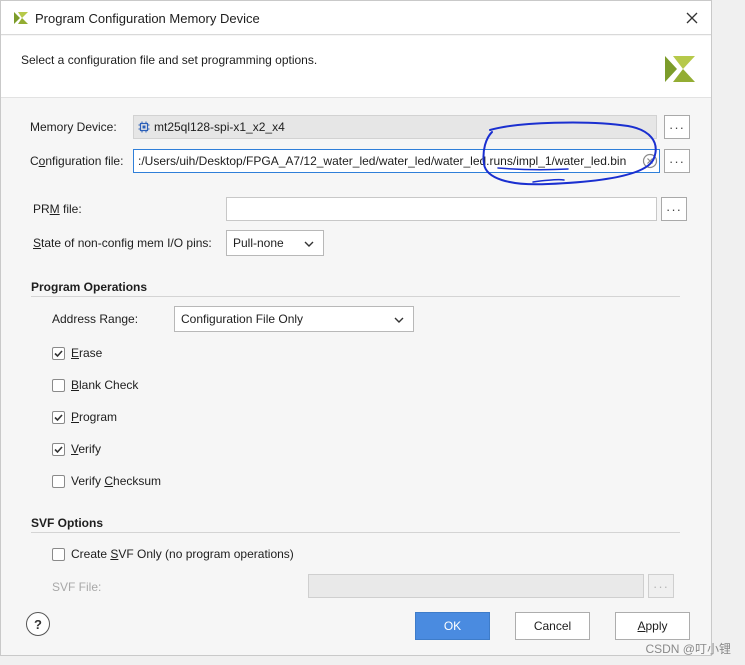 This screenshot has width=745, height=665. What do you see at coordinates (476, 586) in the screenshot?
I see `svf-file-input` at bounding box center [476, 586].